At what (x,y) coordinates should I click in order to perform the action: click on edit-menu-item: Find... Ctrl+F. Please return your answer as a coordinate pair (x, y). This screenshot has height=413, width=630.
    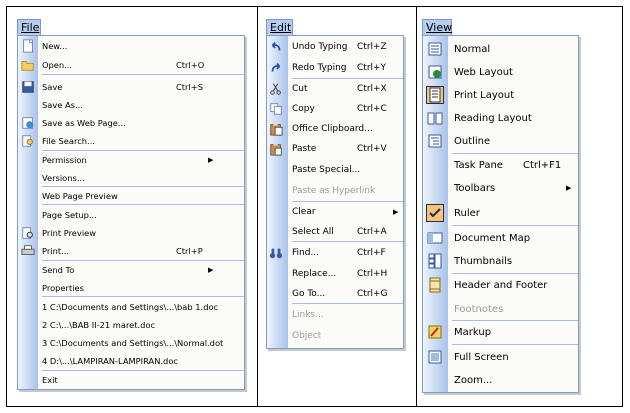
    Looking at the image, I should click on (335, 253).